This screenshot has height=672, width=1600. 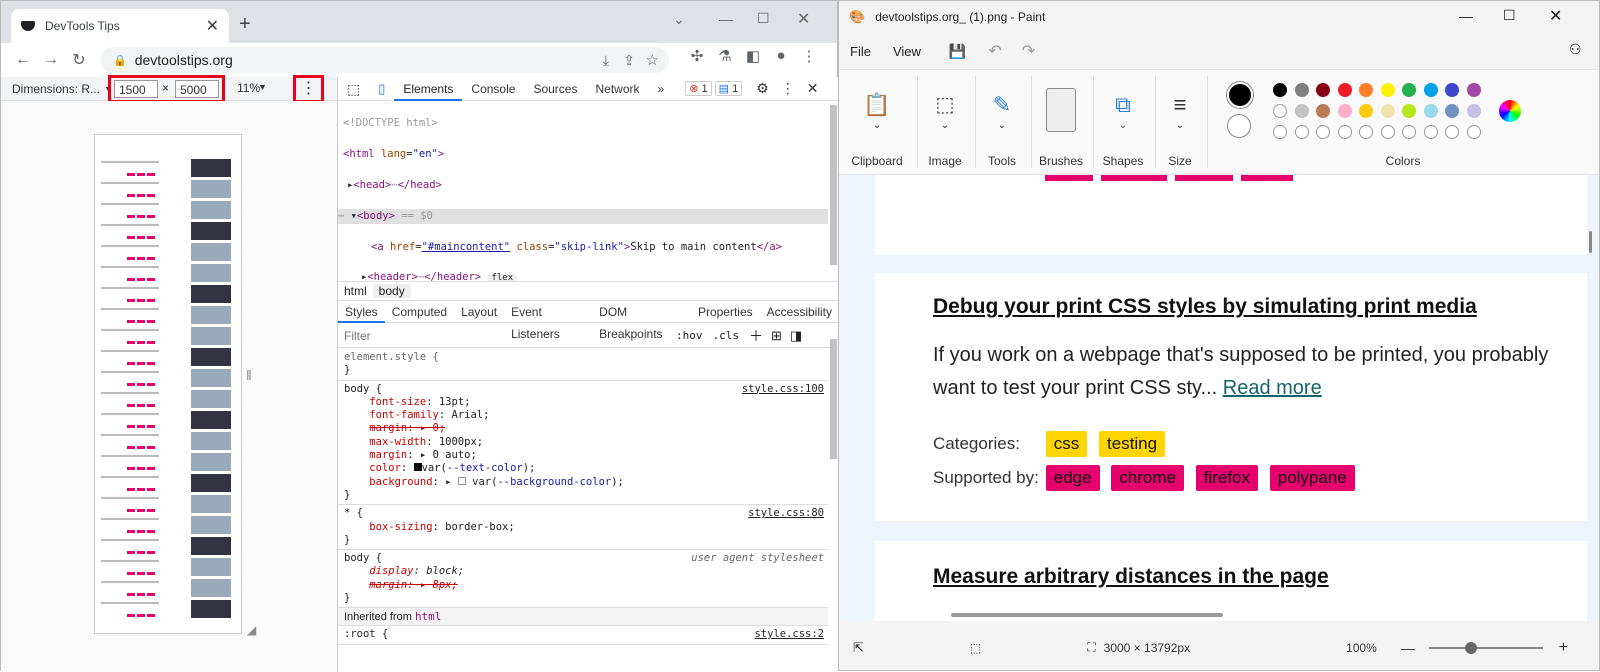 I want to click on rule-element-style: element.style { }, so click(x=583, y=365).